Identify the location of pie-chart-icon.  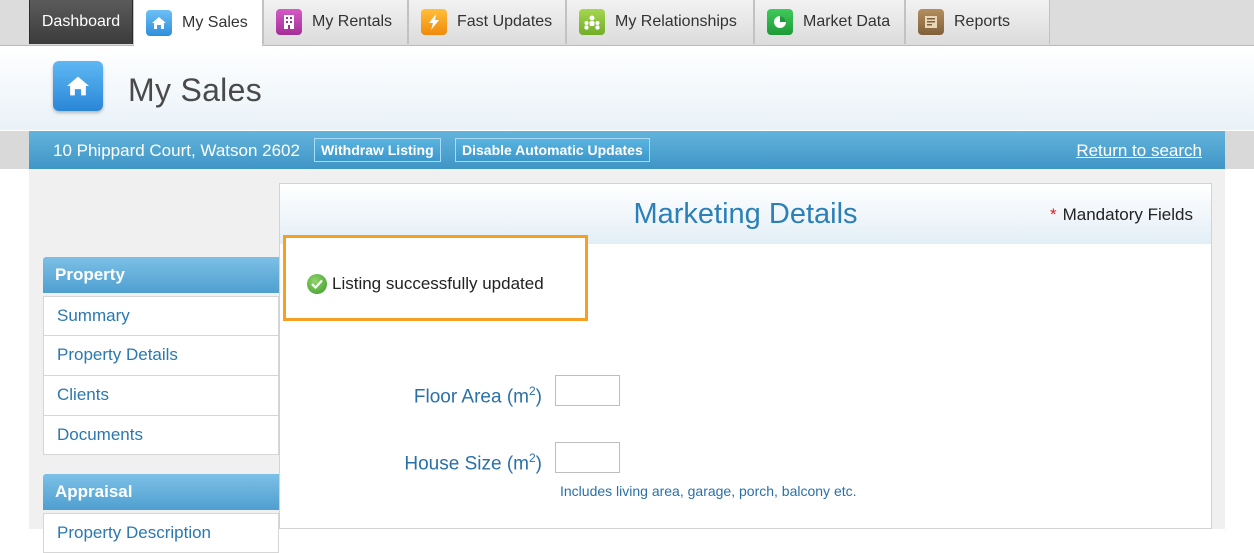
(780, 22).